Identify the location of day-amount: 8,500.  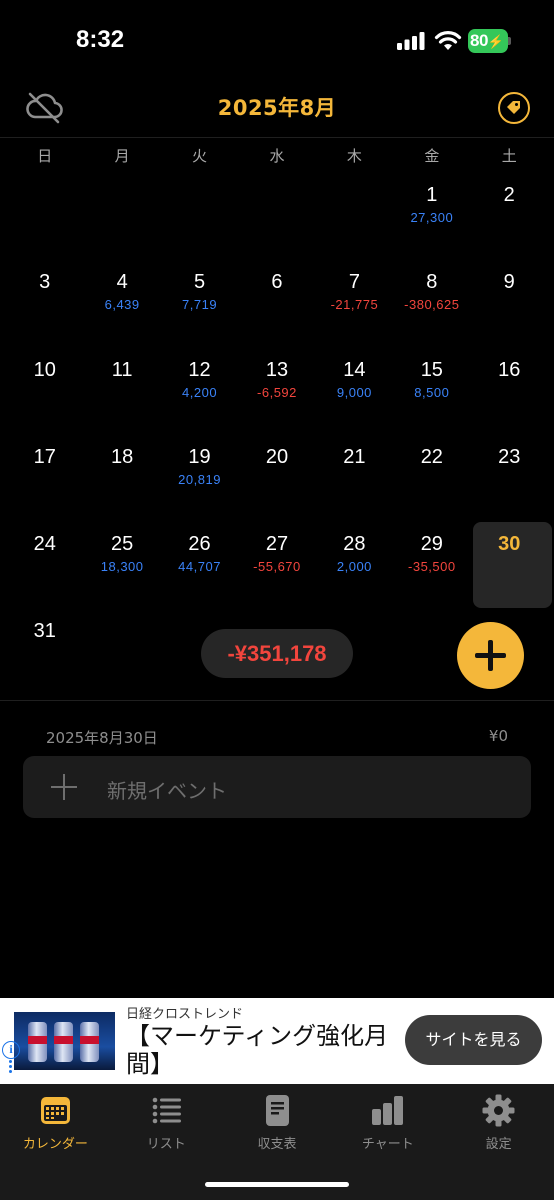
(432, 392).